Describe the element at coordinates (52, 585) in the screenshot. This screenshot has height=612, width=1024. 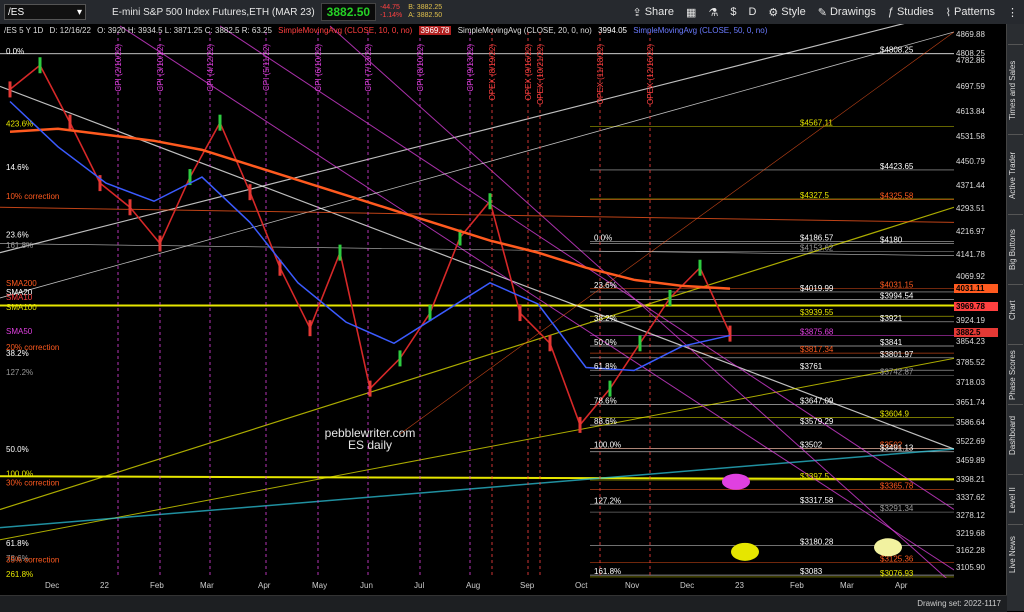
I see `time-tick-label: Dec` at that location.